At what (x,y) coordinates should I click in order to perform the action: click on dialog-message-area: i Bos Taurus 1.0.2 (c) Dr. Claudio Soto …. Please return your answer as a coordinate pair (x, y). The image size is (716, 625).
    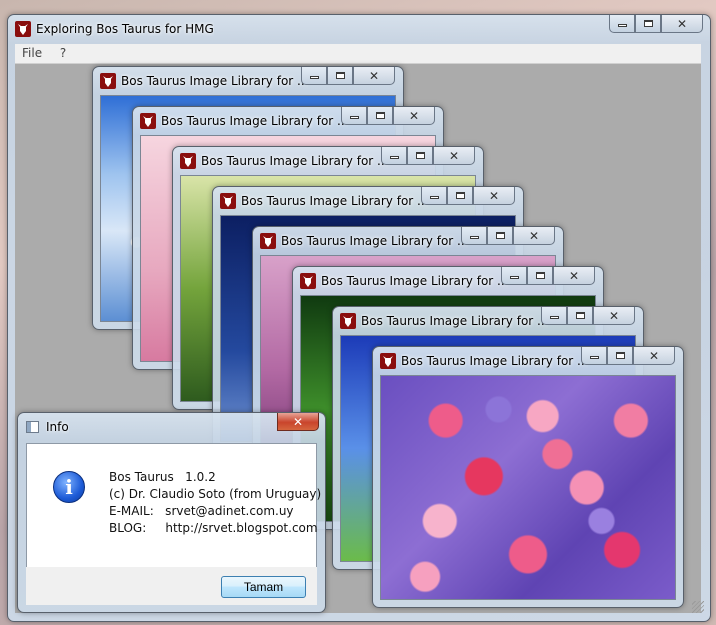
    Looking at the image, I should click on (173, 505).